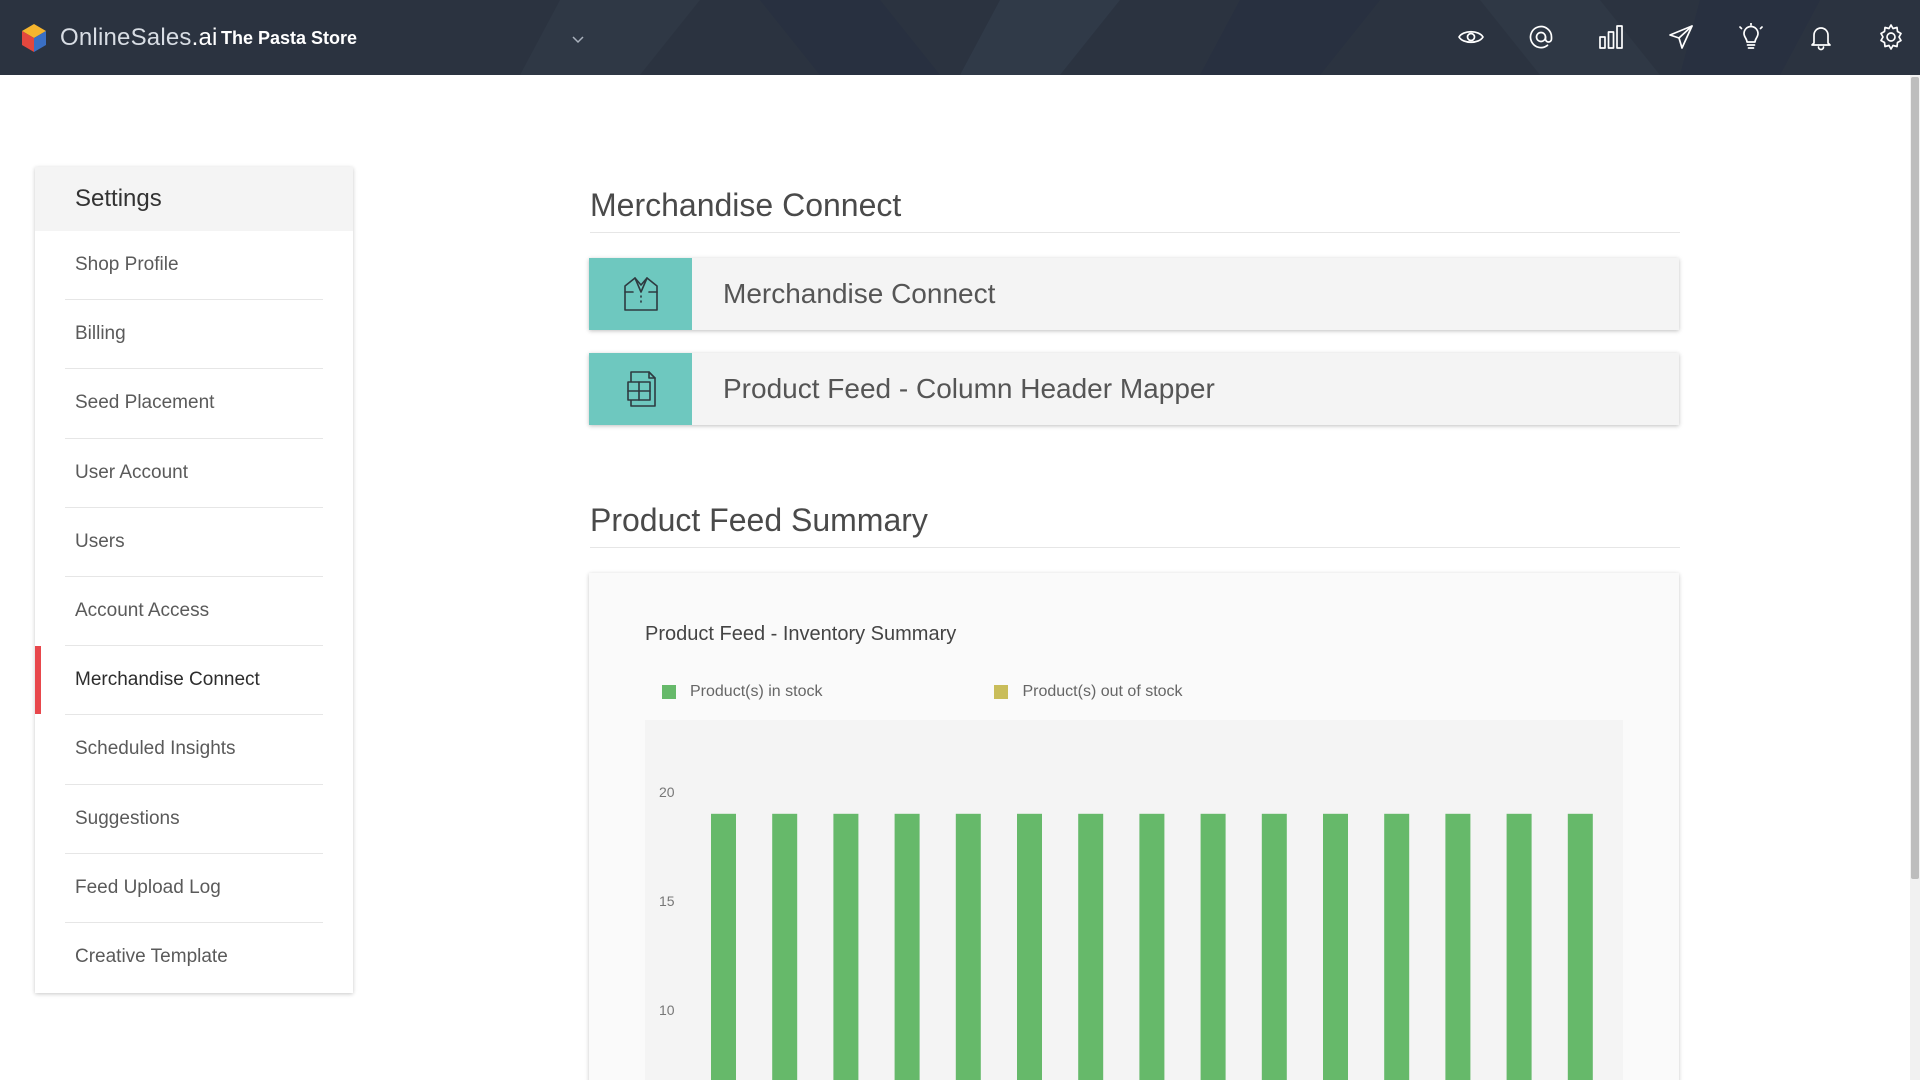 This screenshot has width=1920, height=1080. I want to click on sidebar-item-creative-template: Creative Template, so click(194, 957).